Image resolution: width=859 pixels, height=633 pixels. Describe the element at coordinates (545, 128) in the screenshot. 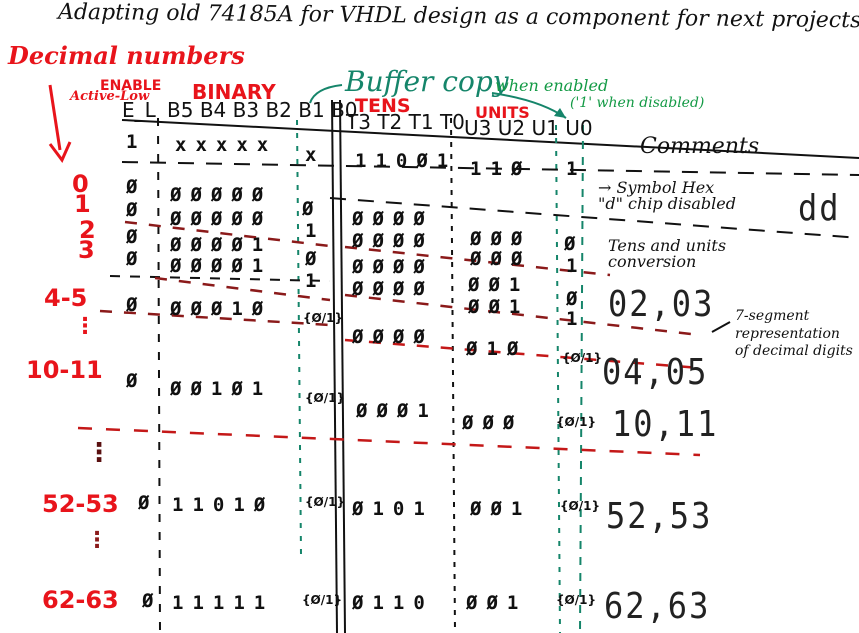

I see `header-u1: U1` at that location.